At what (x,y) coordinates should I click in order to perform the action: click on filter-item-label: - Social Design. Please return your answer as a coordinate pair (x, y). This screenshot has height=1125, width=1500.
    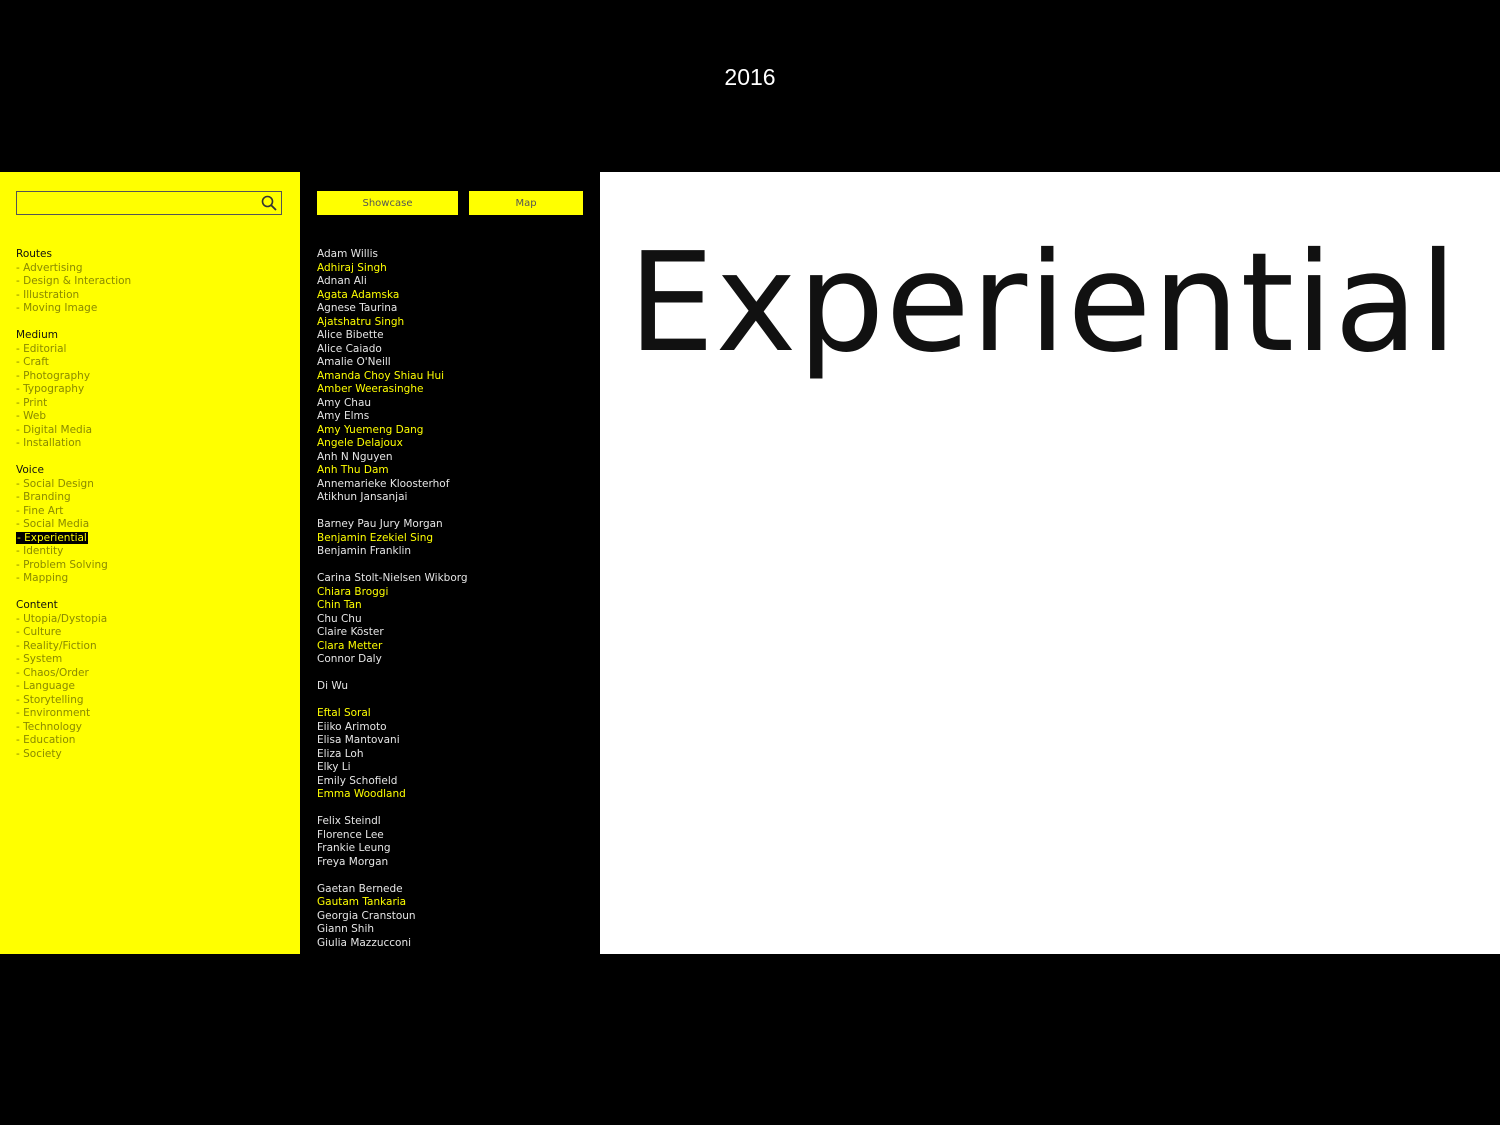
    Looking at the image, I should click on (55, 483).